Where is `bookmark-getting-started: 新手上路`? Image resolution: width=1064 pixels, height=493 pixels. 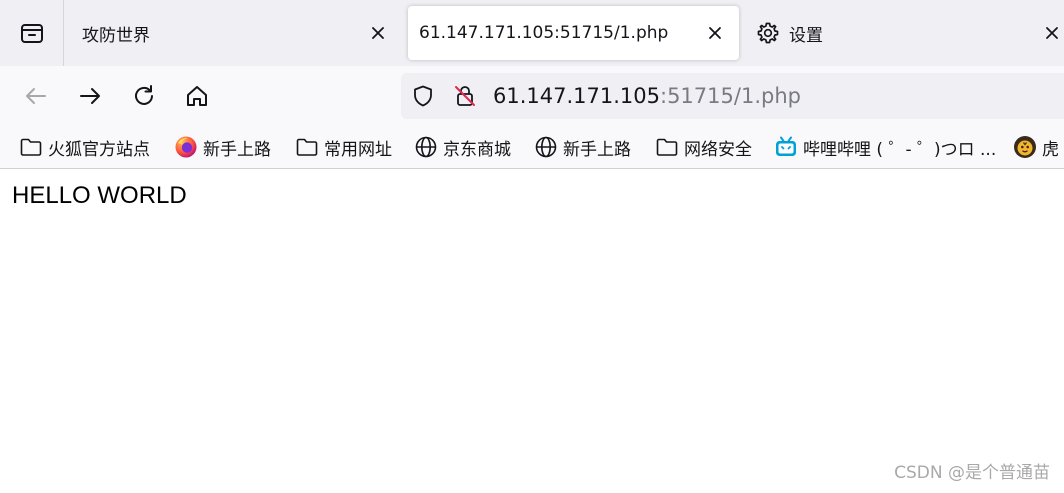
bookmark-getting-started: 新手上路 is located at coordinates (582, 147).